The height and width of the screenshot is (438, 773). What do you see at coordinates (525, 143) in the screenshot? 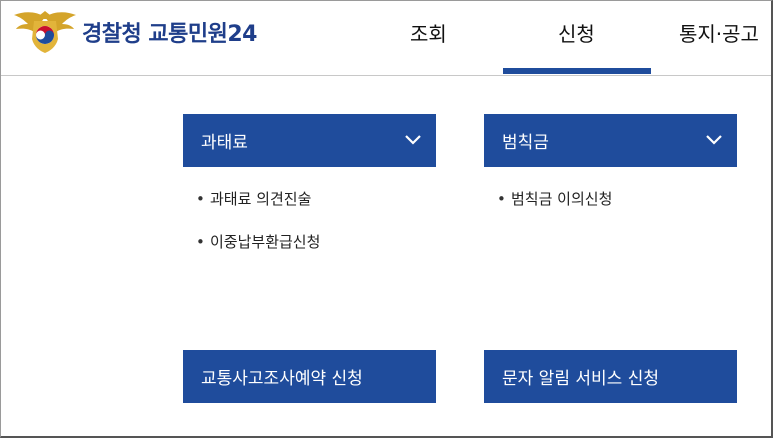
I see `panel-title-penalty: 범칙금` at bounding box center [525, 143].